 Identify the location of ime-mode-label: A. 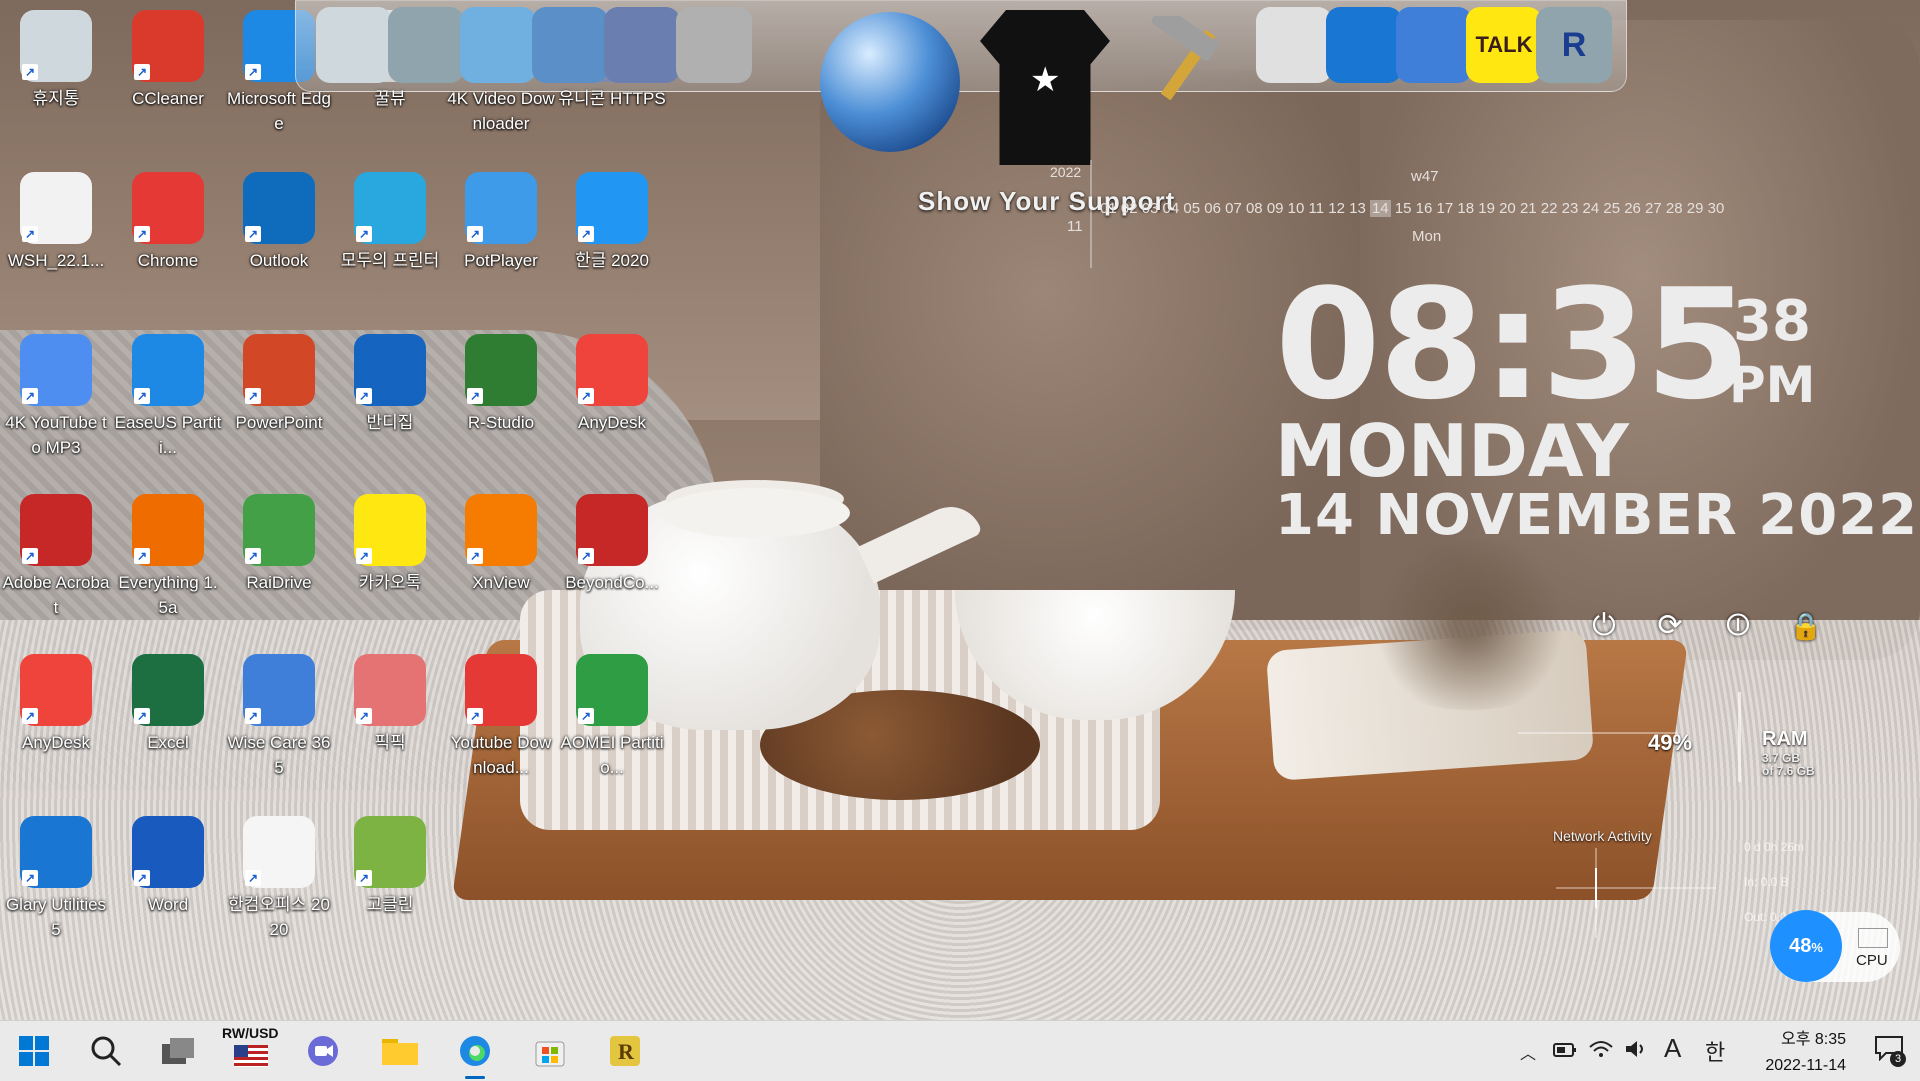
(1672, 1048).